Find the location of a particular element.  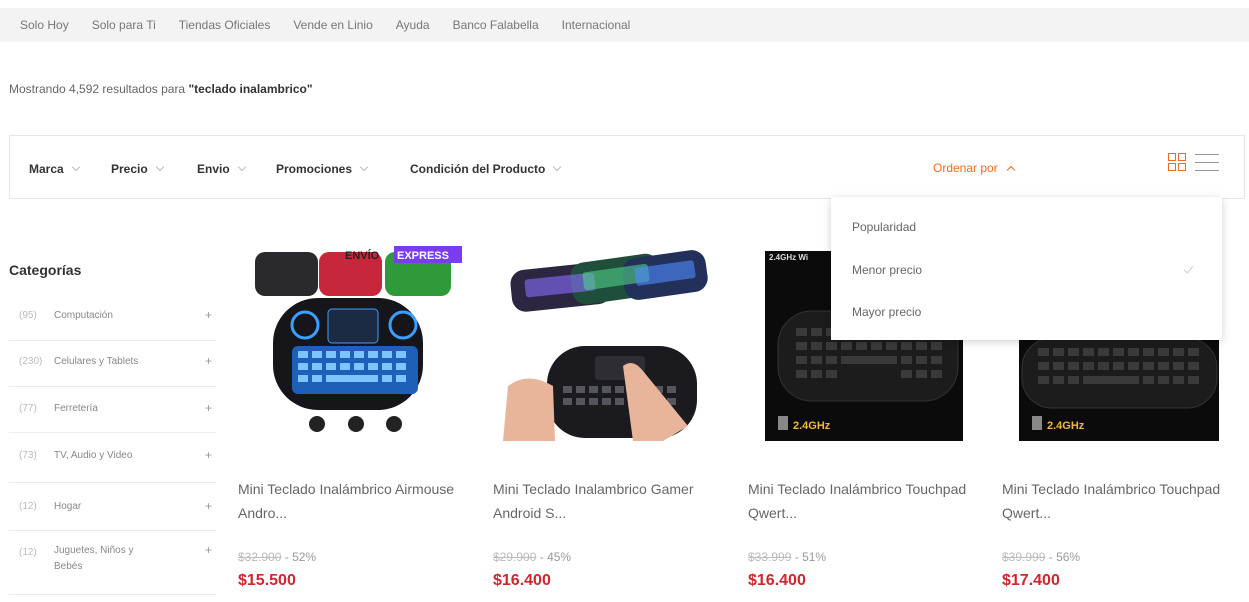

category-name: TV, Audio y Video is located at coordinates (93, 455).